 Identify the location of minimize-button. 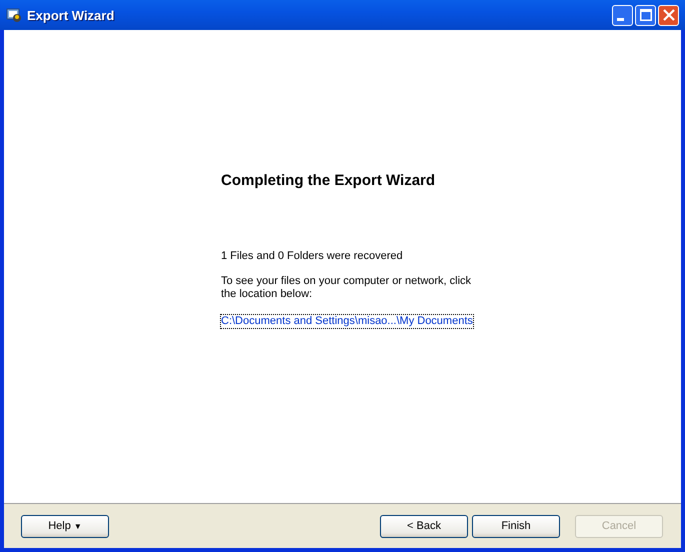
(622, 15).